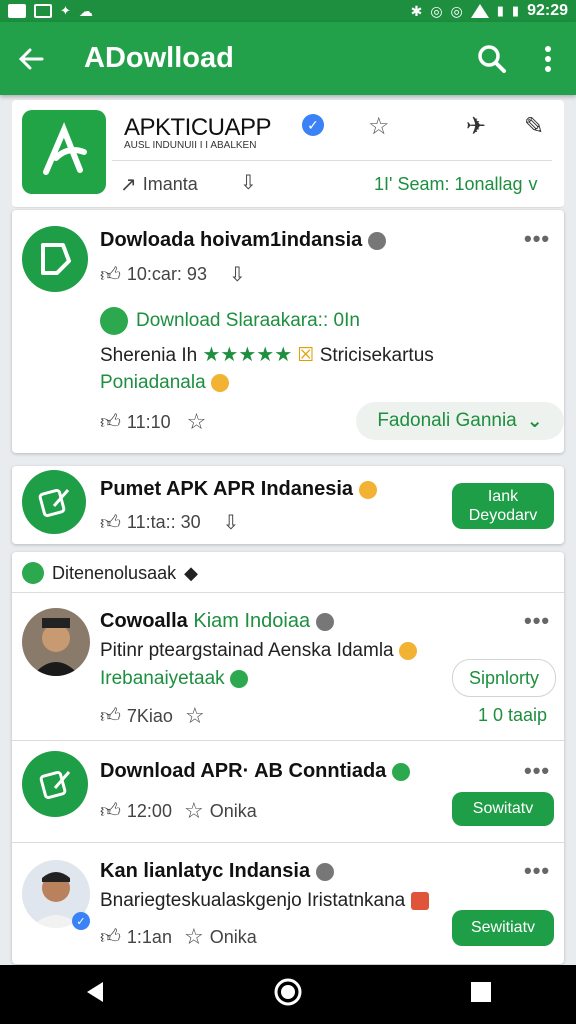  I want to click on post1-meta: 👍︎ 10:car: 93 ⇩, so click(173, 274).